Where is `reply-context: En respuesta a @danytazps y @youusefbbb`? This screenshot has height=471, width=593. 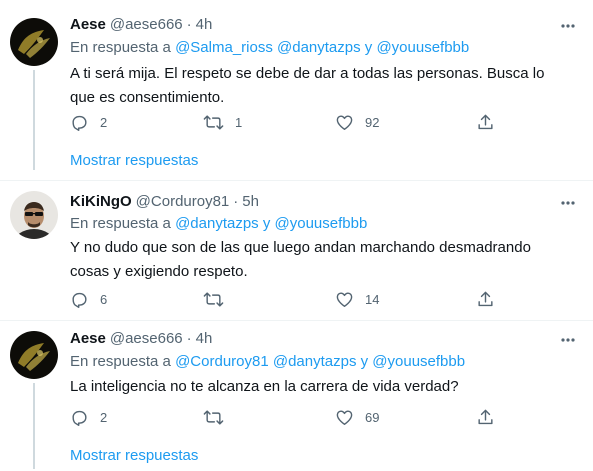
reply-context: En respuesta a @danytazps y @youusefbbb is located at coordinates (218, 223).